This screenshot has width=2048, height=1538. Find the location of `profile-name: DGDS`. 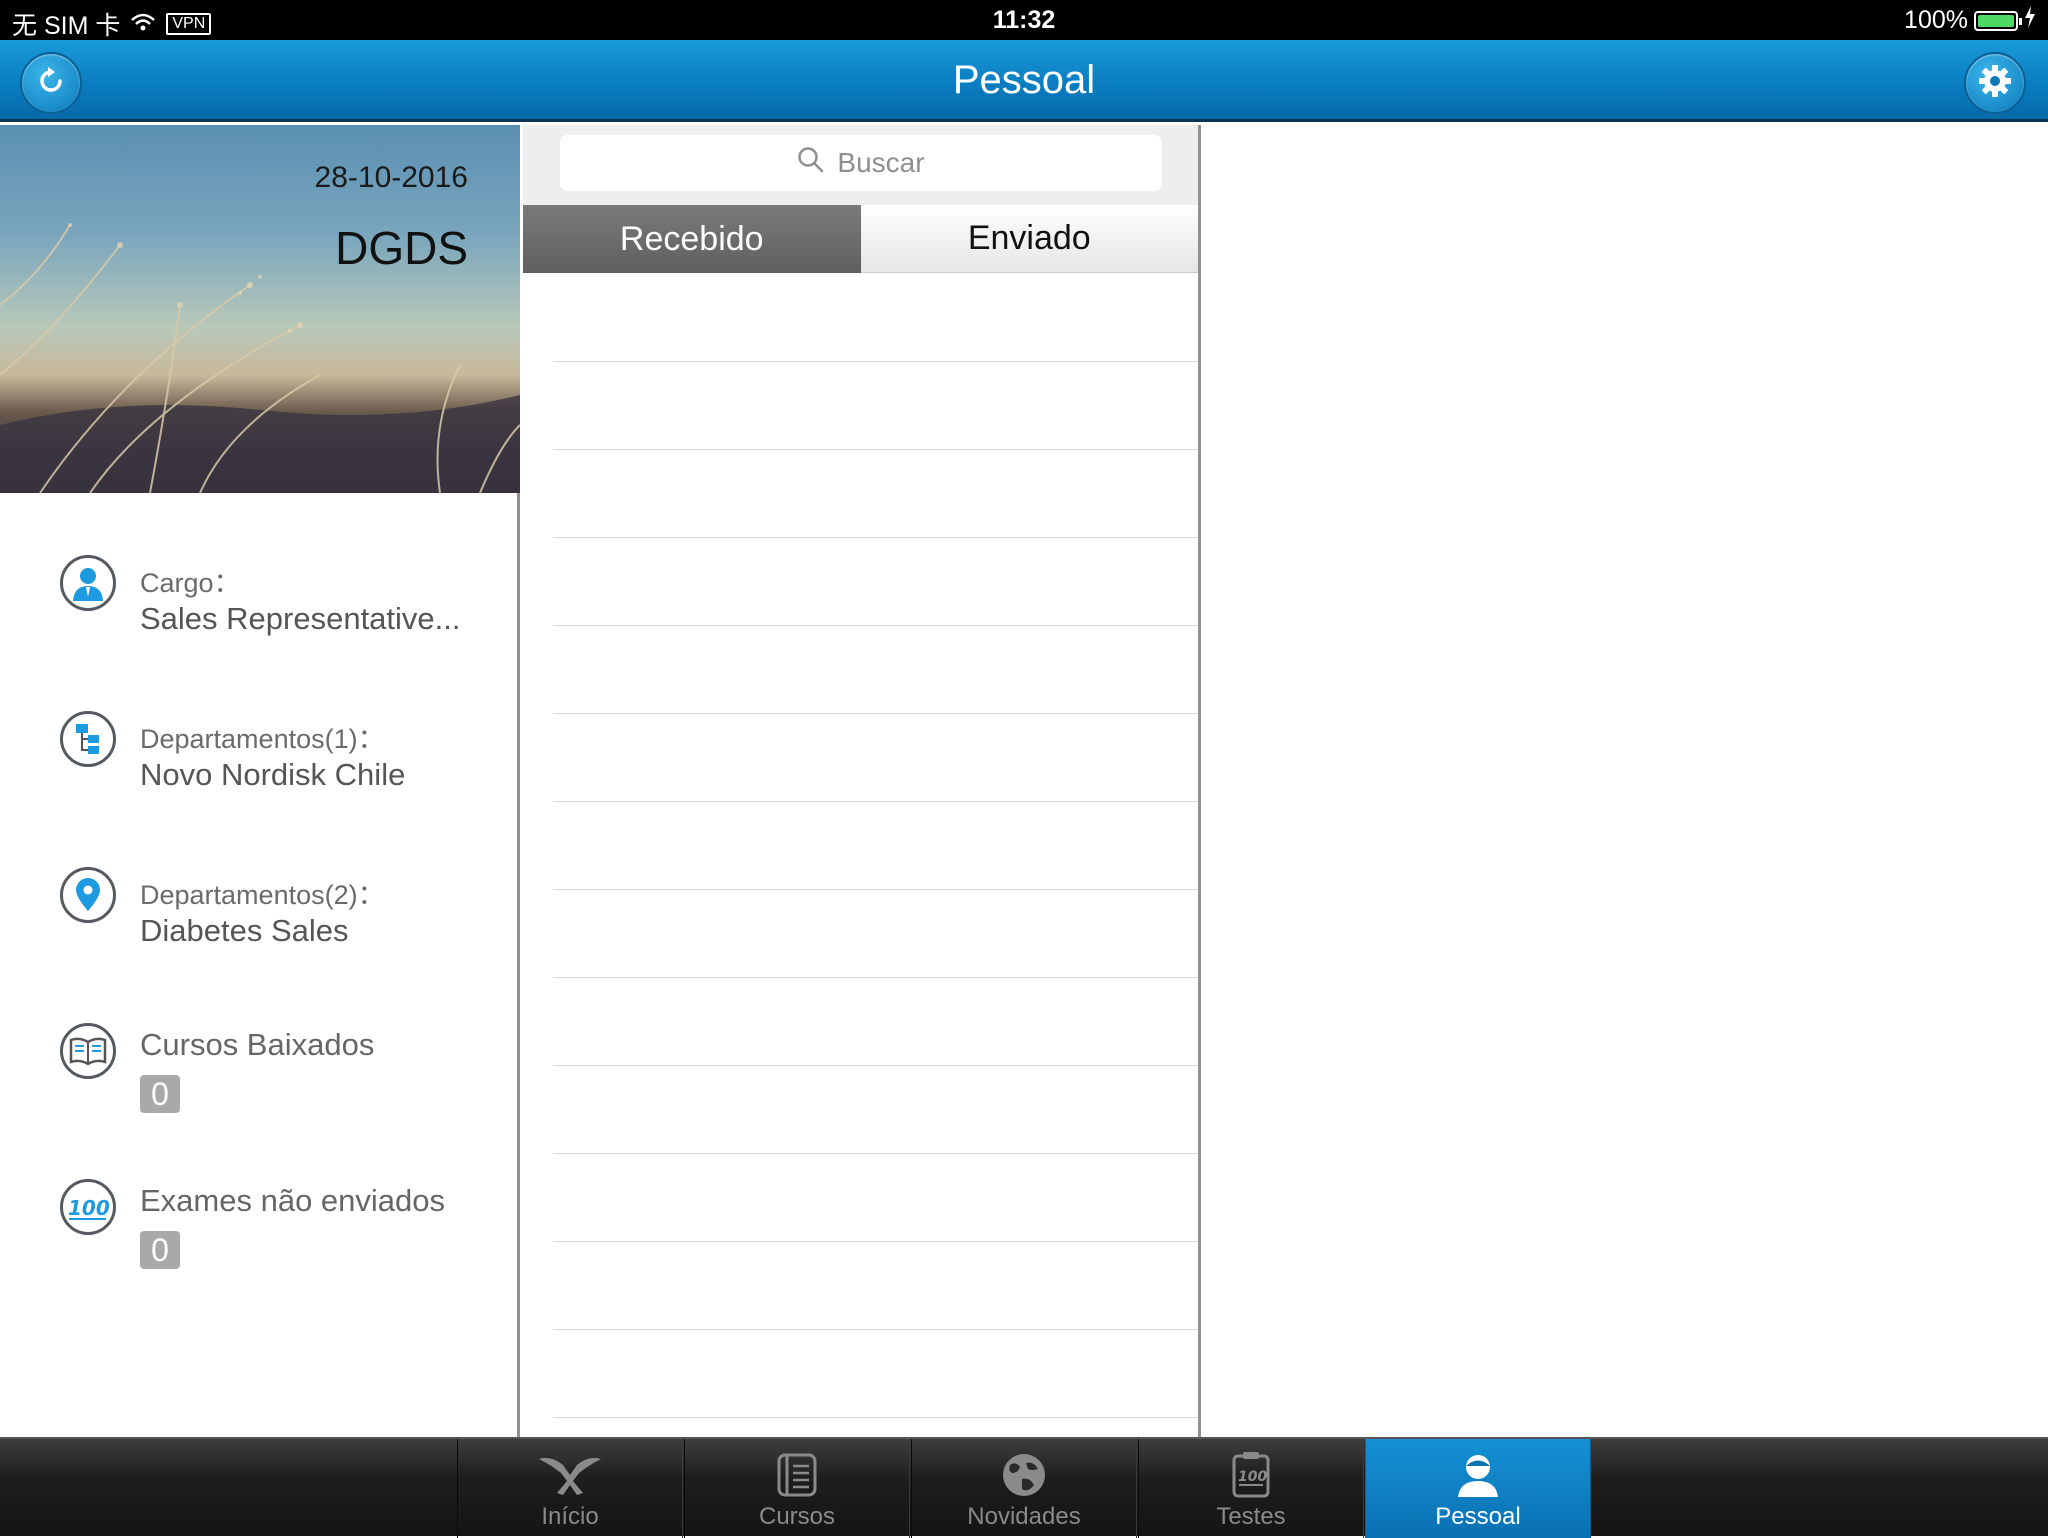

profile-name: DGDS is located at coordinates (401, 248).